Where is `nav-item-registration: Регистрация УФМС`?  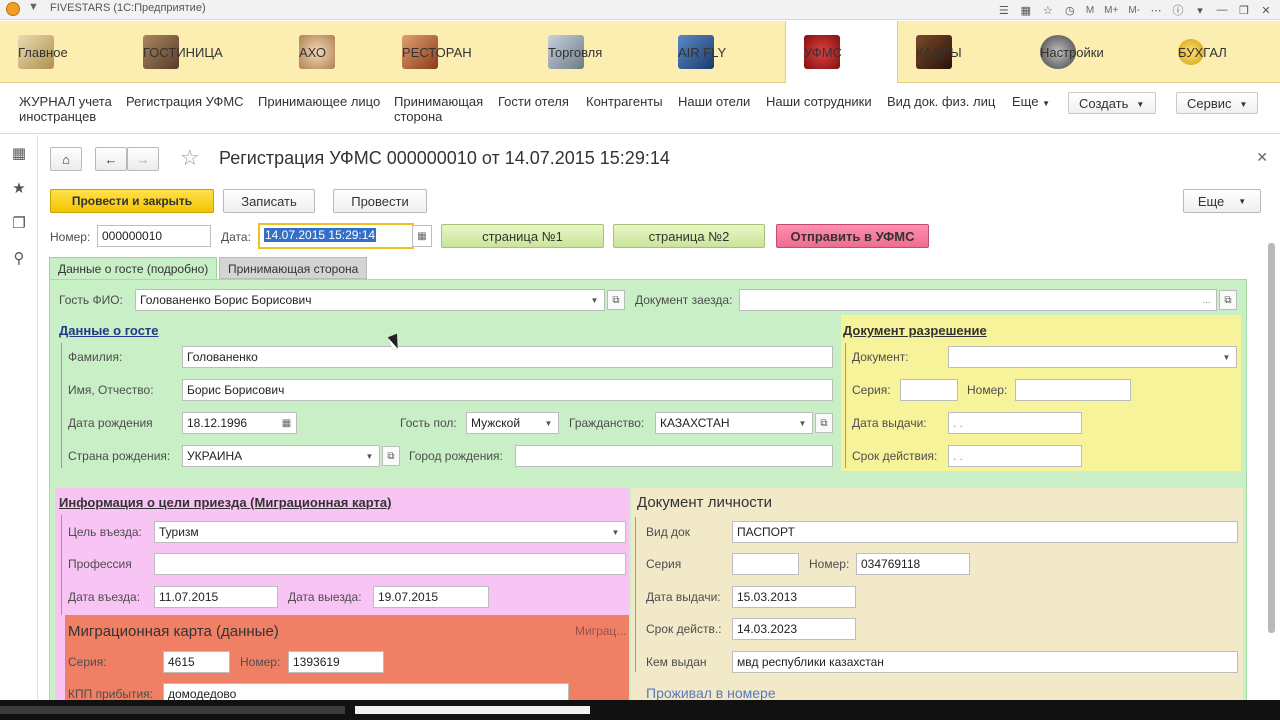
nav-item-registration: Регистрация УФМС is located at coordinates (185, 101).